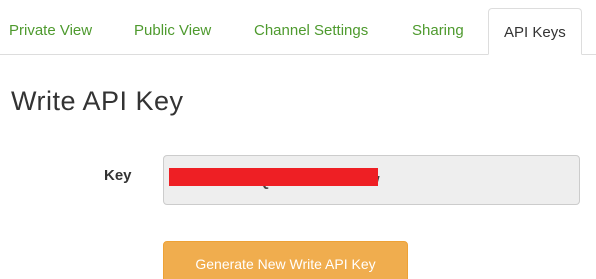 This screenshot has width=596, height=279. I want to click on key-label: Key, so click(118, 175).